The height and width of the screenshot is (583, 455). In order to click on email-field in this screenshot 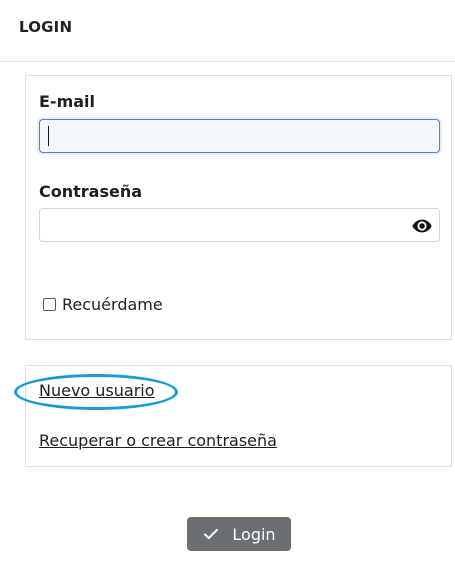, I will do `click(239, 136)`.